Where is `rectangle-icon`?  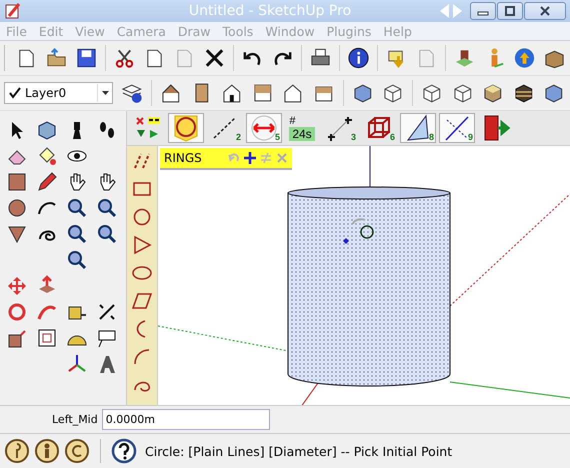
rectangle-icon is located at coordinates (17, 182).